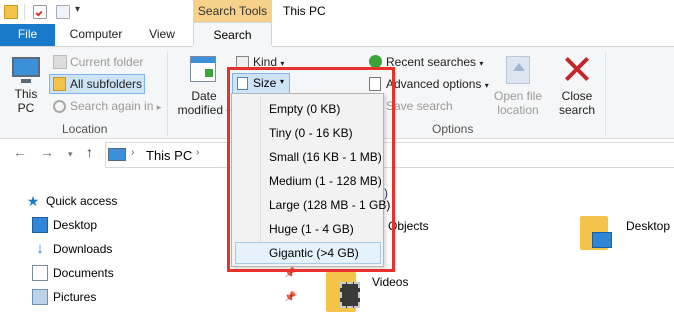  I want to click on tab-search: Search, so click(232, 34).